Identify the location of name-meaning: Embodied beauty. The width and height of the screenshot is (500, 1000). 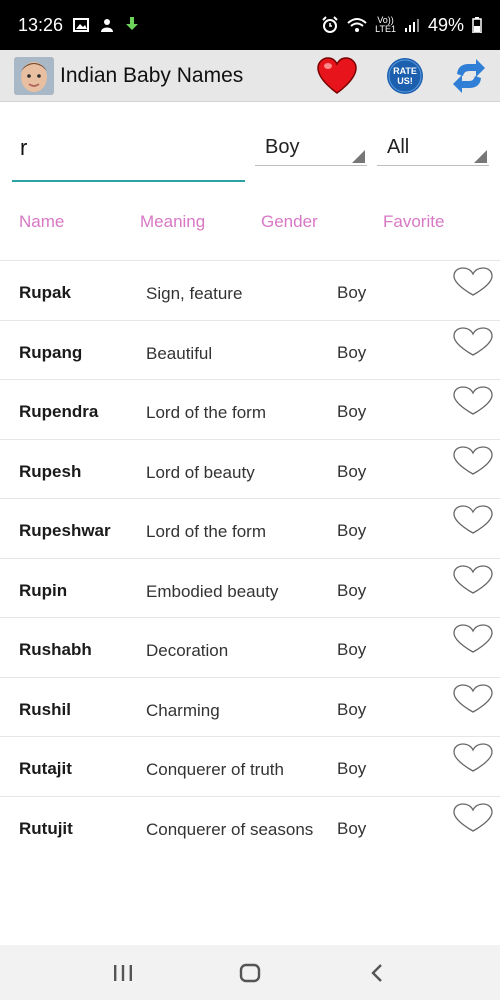
(212, 591).